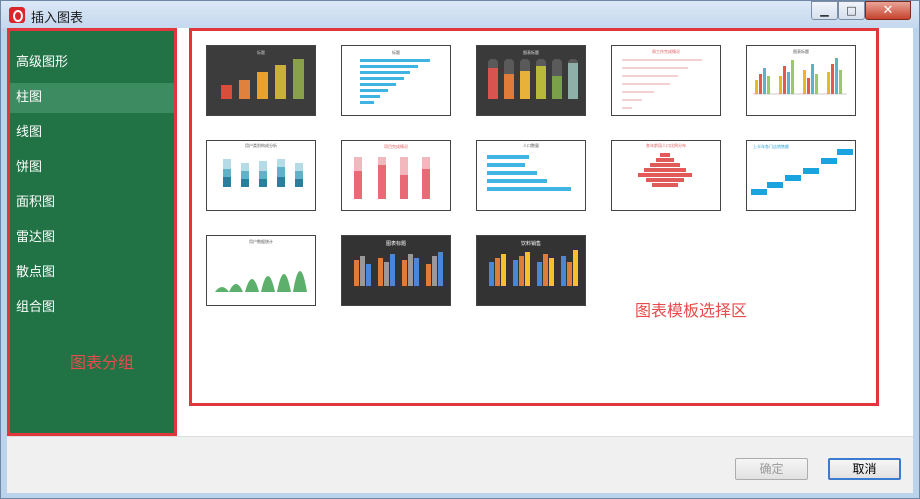 The image size is (920, 499). I want to click on sidebar-item-area: 面积图, so click(92, 203).